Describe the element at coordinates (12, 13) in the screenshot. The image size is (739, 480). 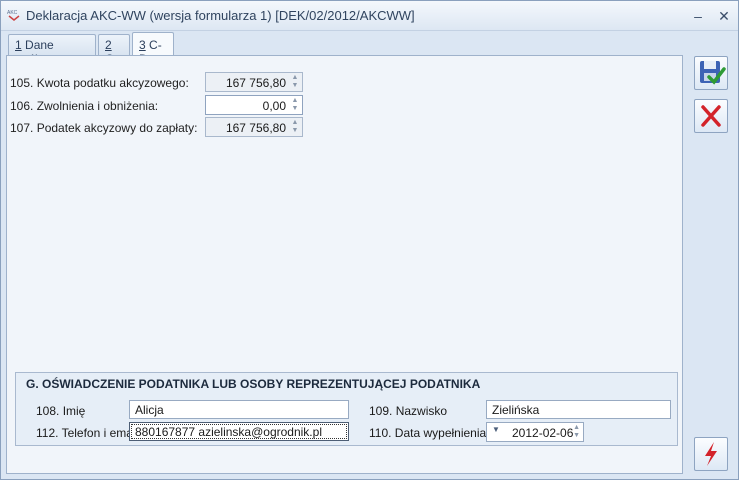
I see `svg-text: AKC` at that location.